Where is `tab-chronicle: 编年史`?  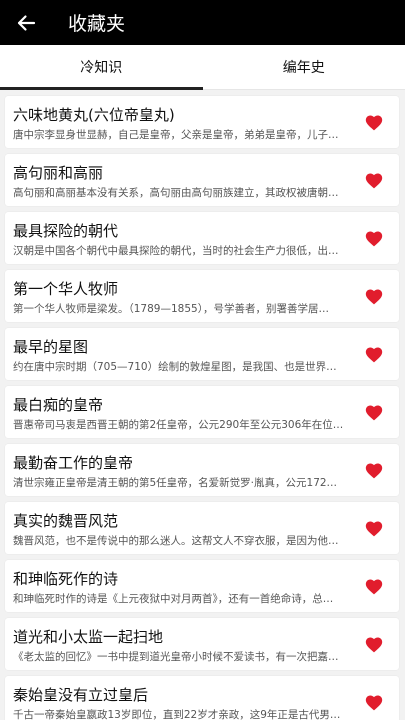 tab-chronicle: 编年史 is located at coordinates (304, 67).